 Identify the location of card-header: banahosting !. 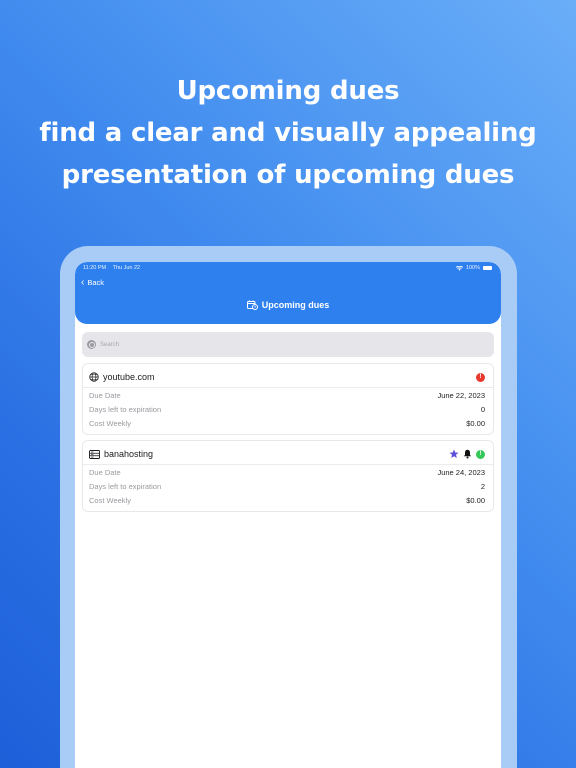
(287, 454).